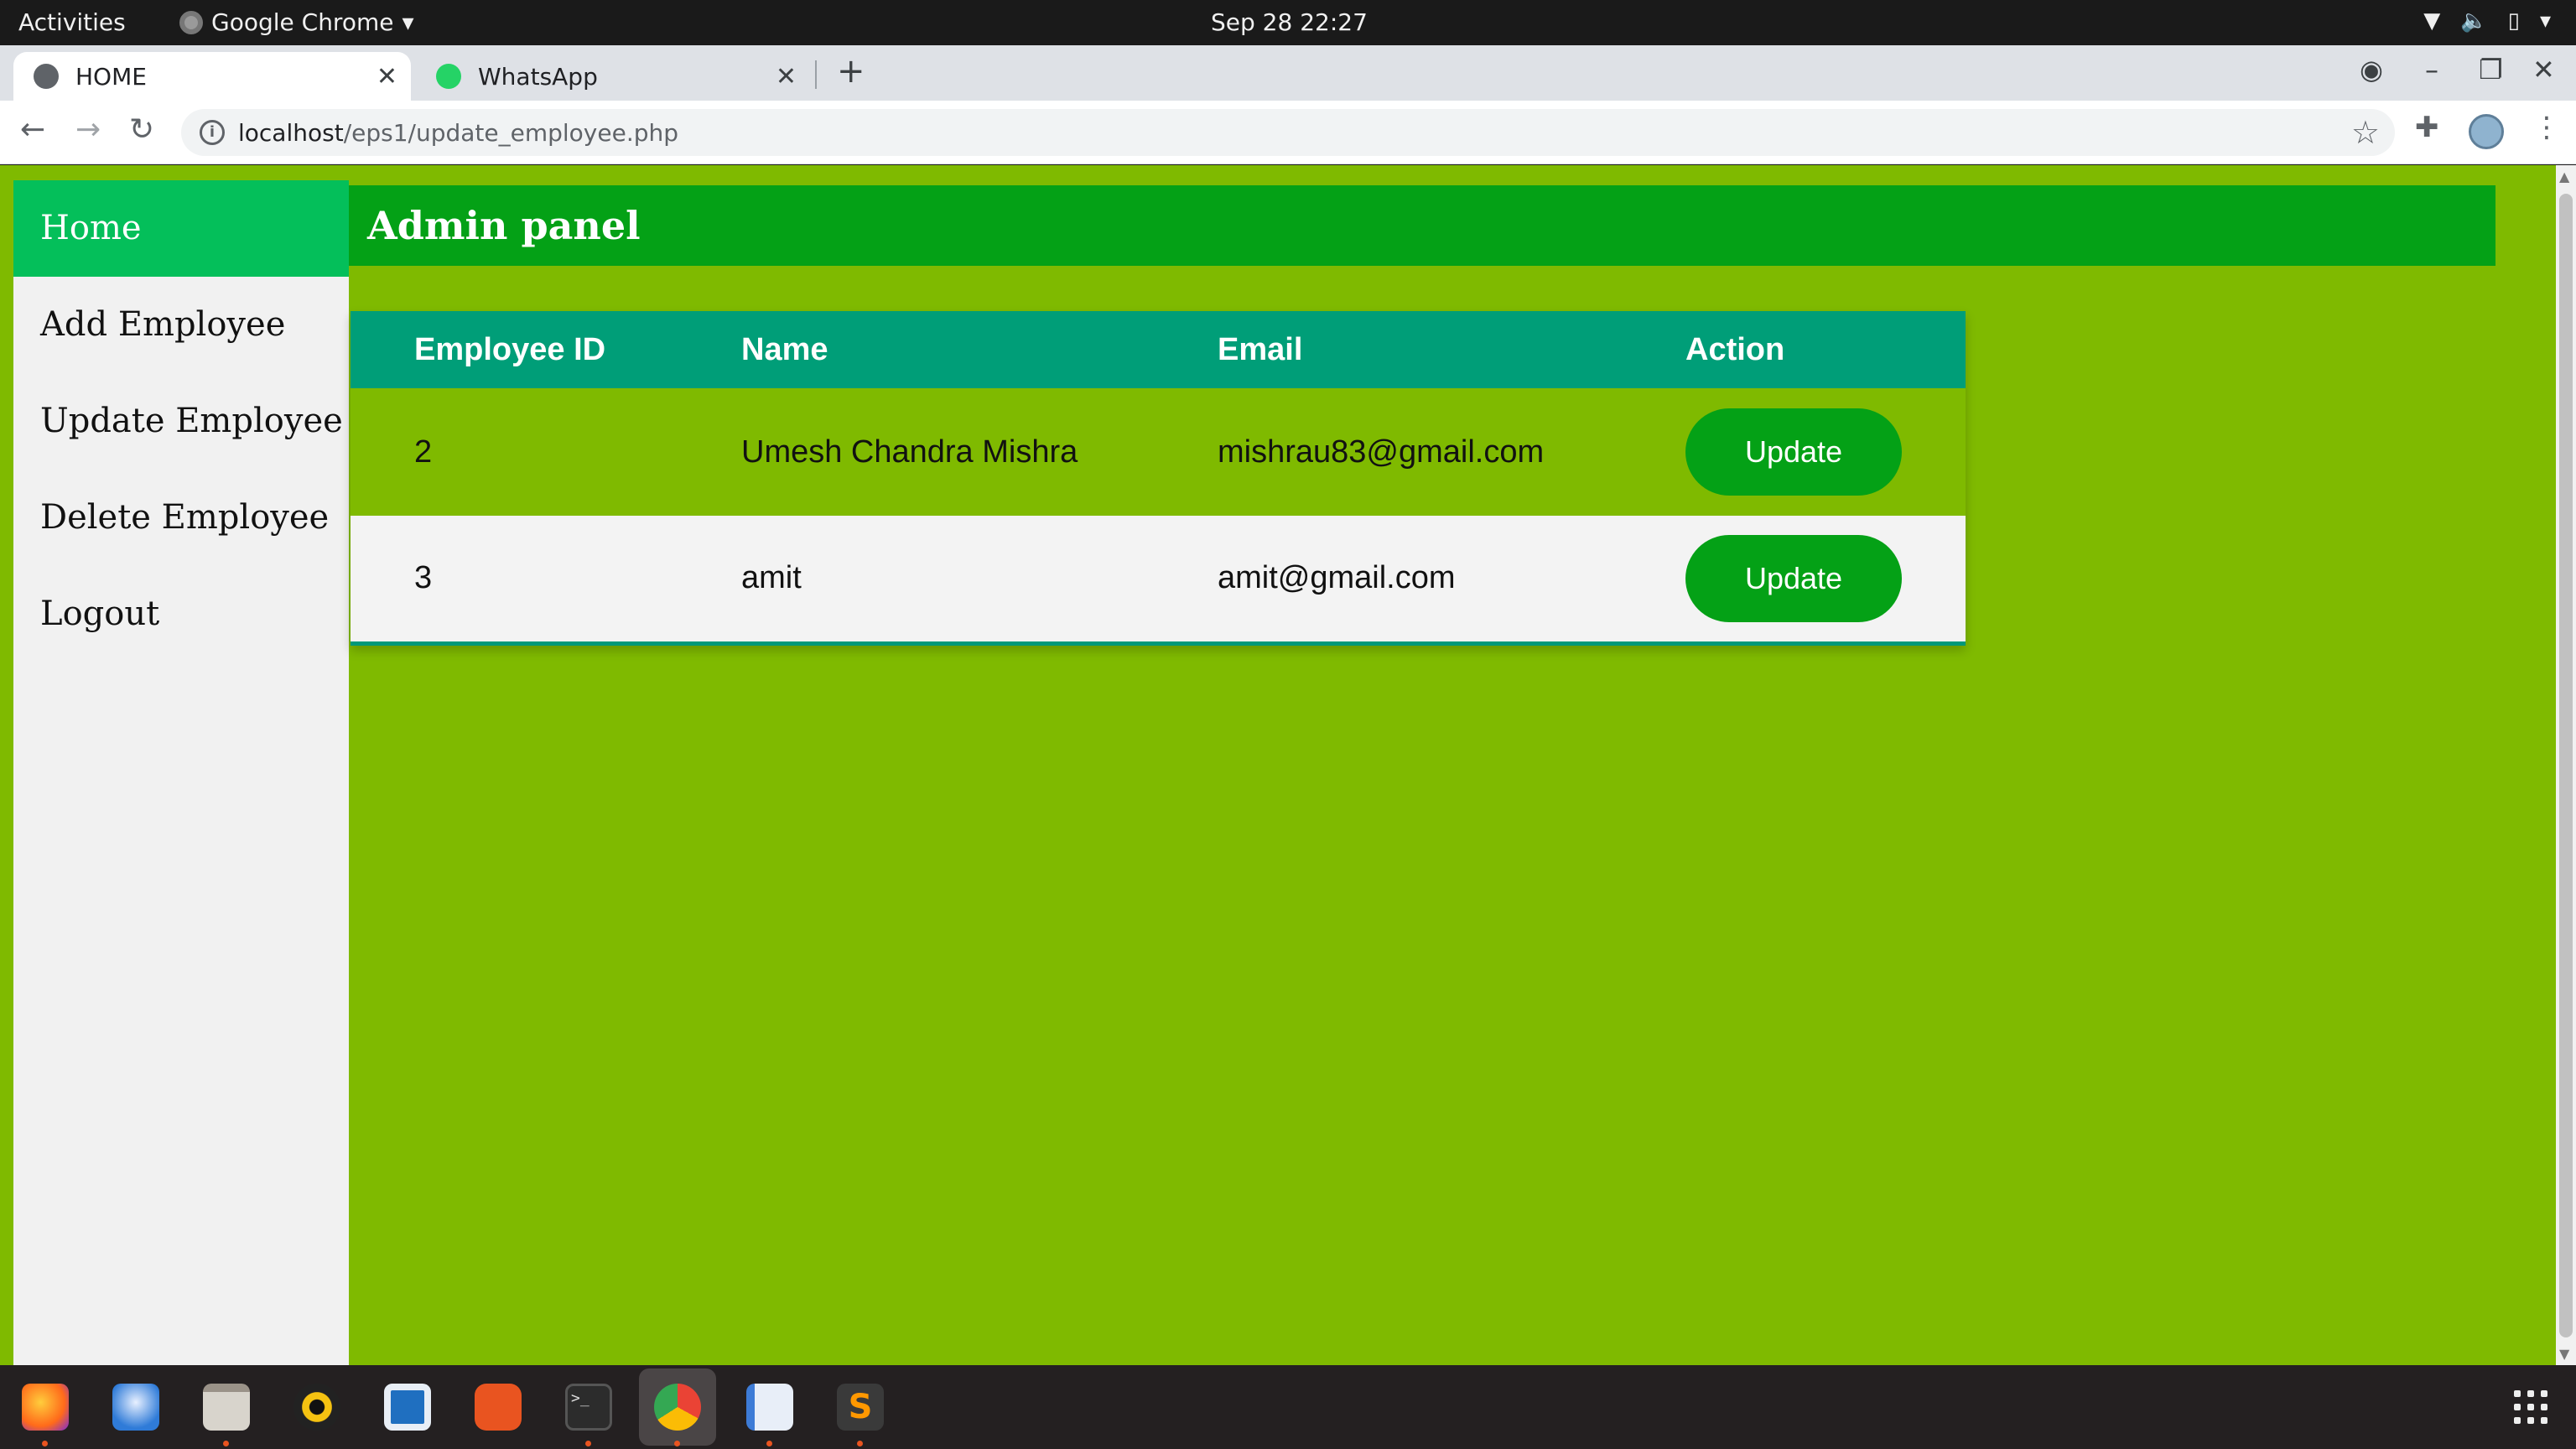  I want to click on url-path: /eps1/update_employee.php, so click(511, 133).